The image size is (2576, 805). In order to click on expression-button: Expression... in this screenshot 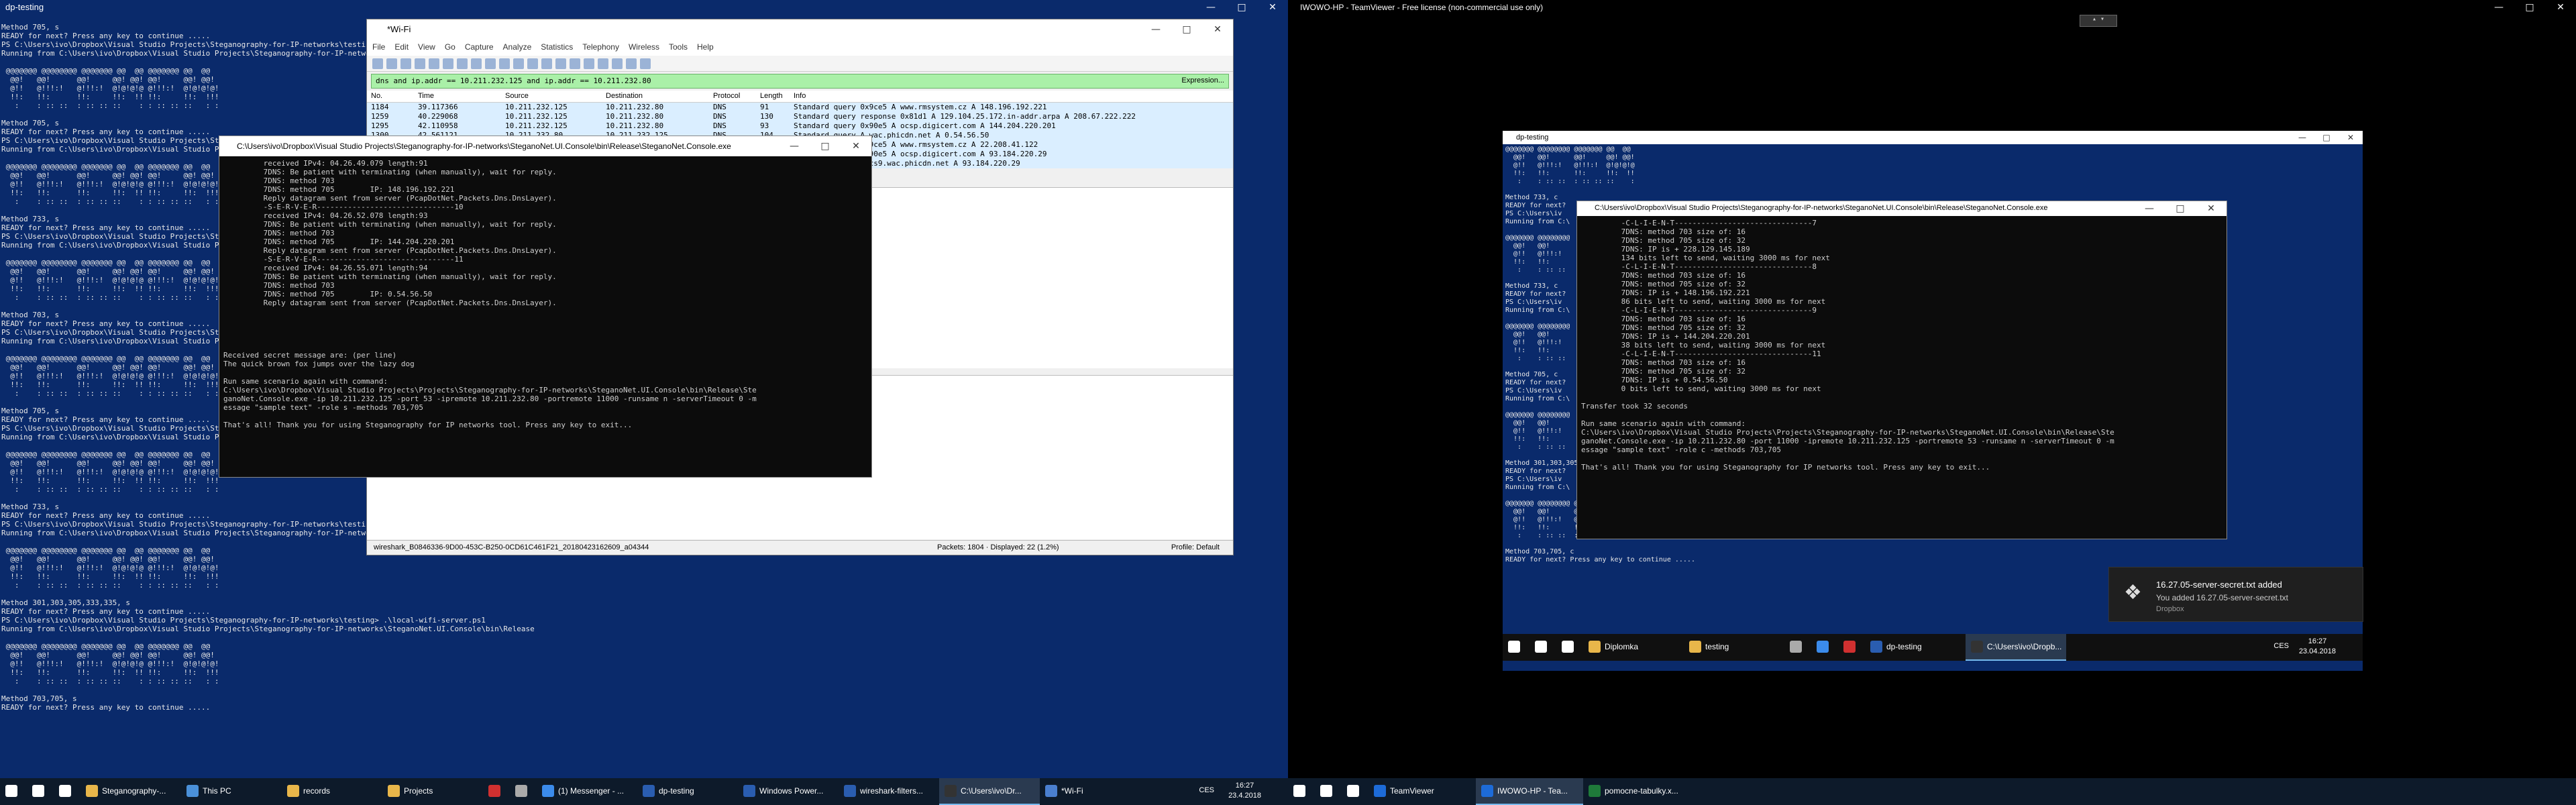, I will do `click(1202, 80)`.